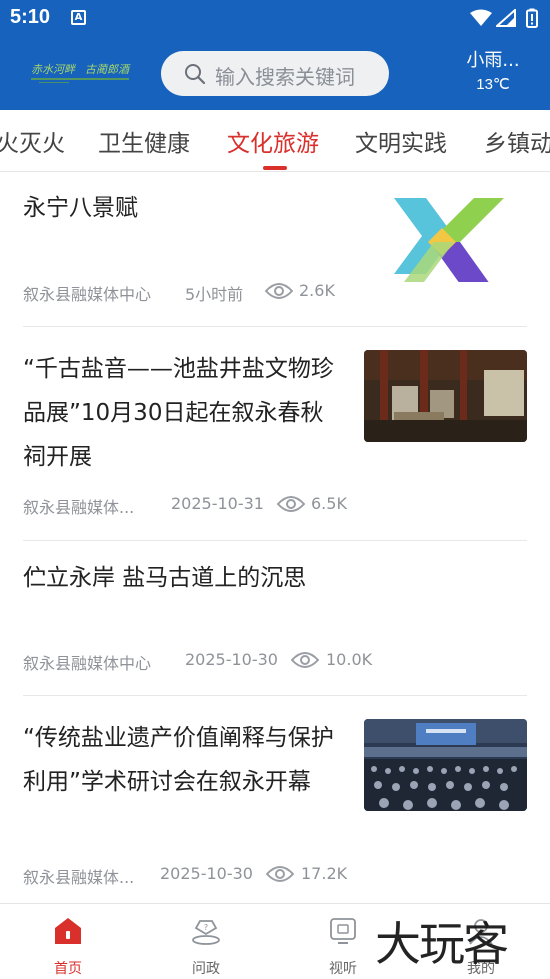 The image size is (550, 979). I want to click on nav-inquiry-label: 问政, so click(206, 969).